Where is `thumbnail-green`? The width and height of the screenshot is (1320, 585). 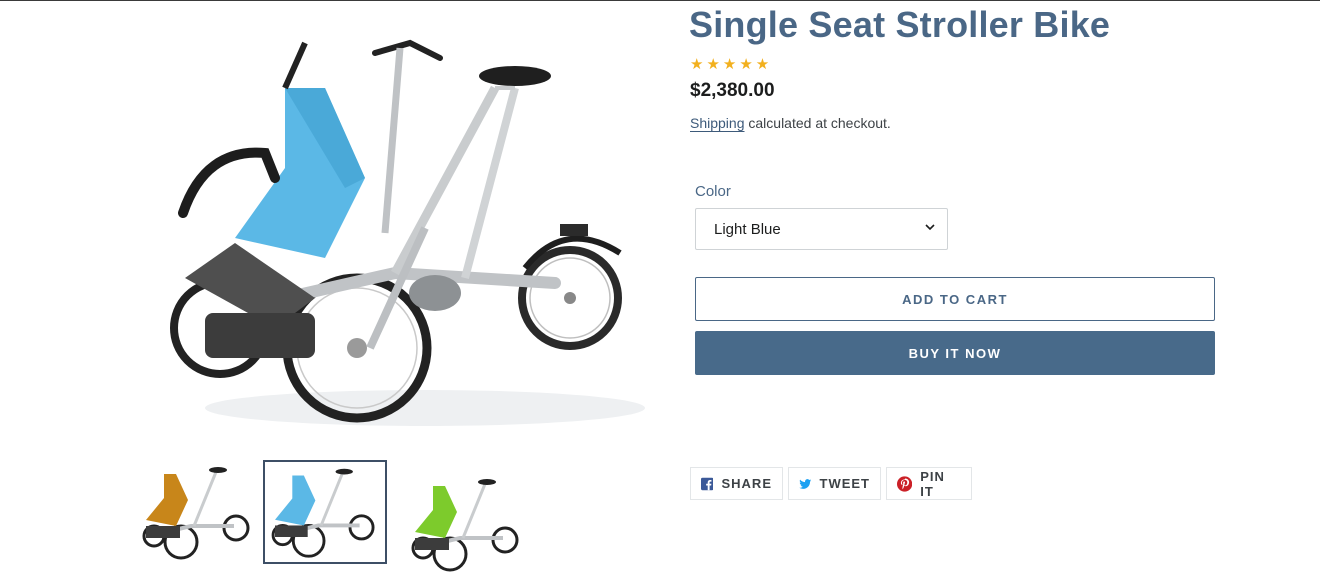
thumbnail-green is located at coordinates (467, 524).